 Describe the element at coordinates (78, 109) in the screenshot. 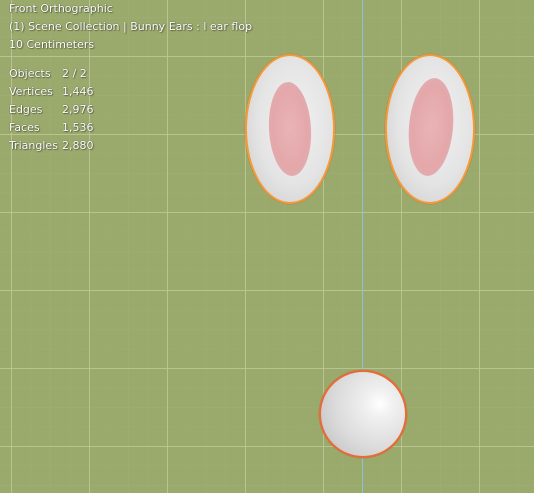

I see `stat-value: 2,976` at that location.